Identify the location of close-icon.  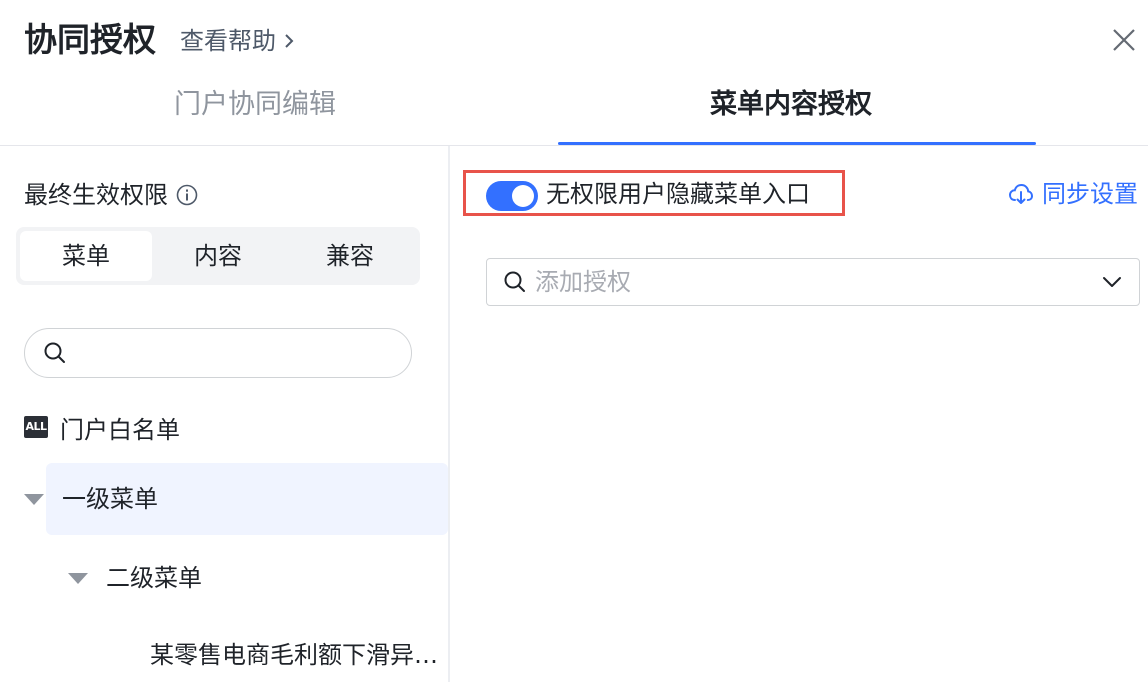
(1124, 40).